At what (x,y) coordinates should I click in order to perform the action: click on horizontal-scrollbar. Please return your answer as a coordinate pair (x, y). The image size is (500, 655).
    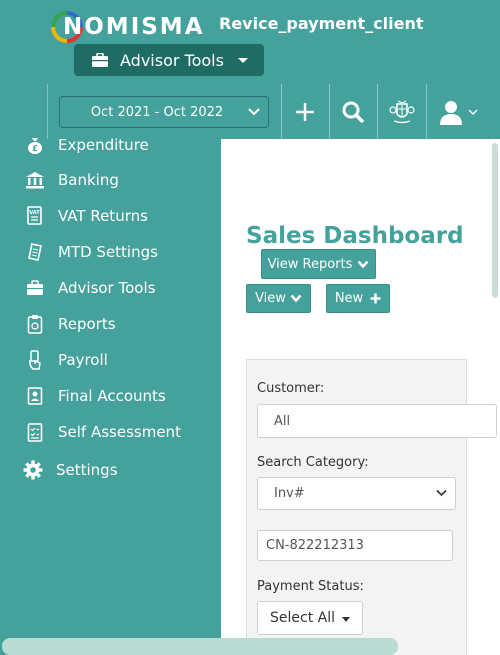
    Looking at the image, I should click on (200, 646).